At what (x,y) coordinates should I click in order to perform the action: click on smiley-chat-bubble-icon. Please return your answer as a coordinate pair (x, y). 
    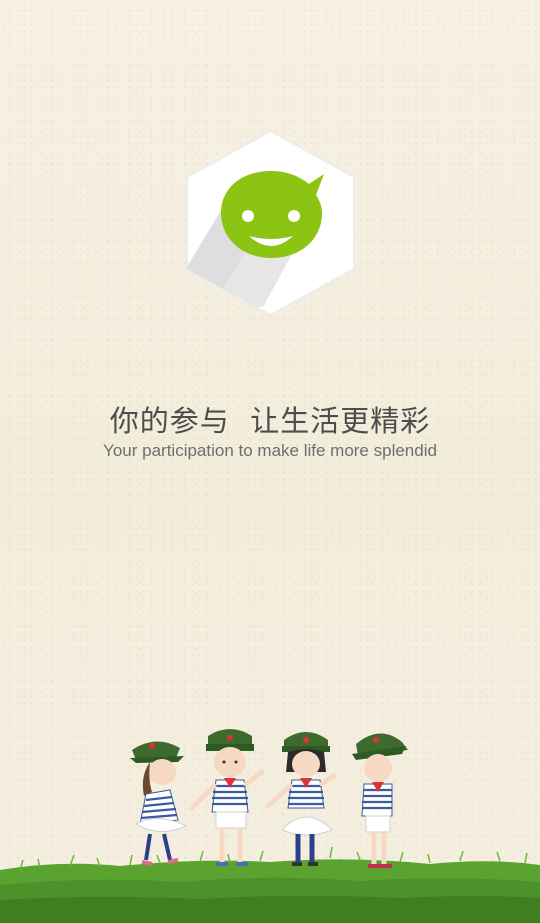
    Looking at the image, I should click on (270, 223).